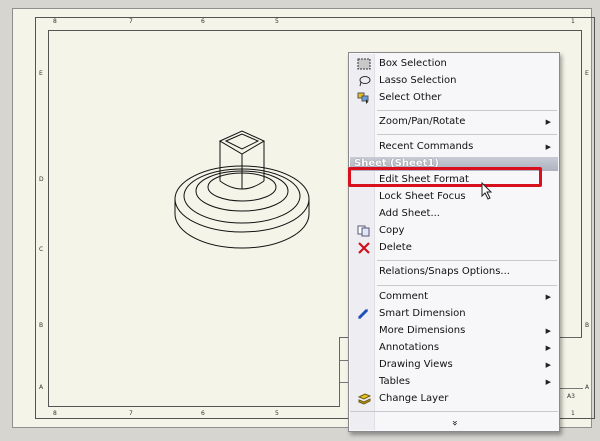  Describe the element at coordinates (410, 97) in the screenshot. I see `menu-item-label: Select Other` at that location.